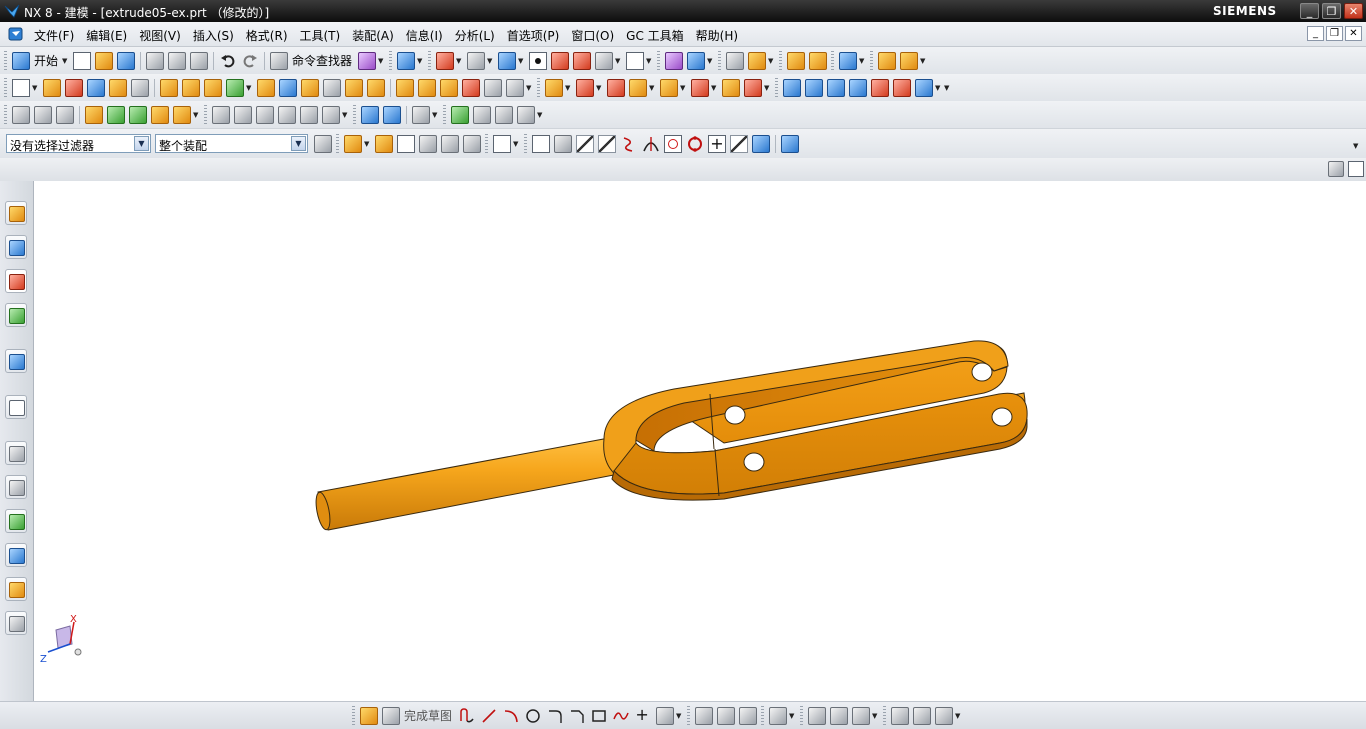 This screenshot has height=729, width=1366. Describe the element at coordinates (265, 114) in the screenshot. I see `swept-icon` at that location.